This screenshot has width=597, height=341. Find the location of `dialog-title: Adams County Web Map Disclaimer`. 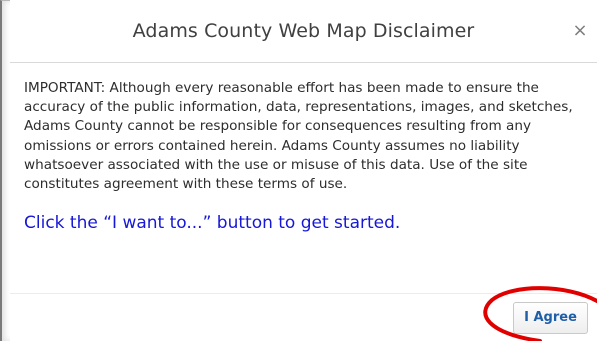

dialog-title: Adams County Web Map Disclaimer is located at coordinates (303, 31).